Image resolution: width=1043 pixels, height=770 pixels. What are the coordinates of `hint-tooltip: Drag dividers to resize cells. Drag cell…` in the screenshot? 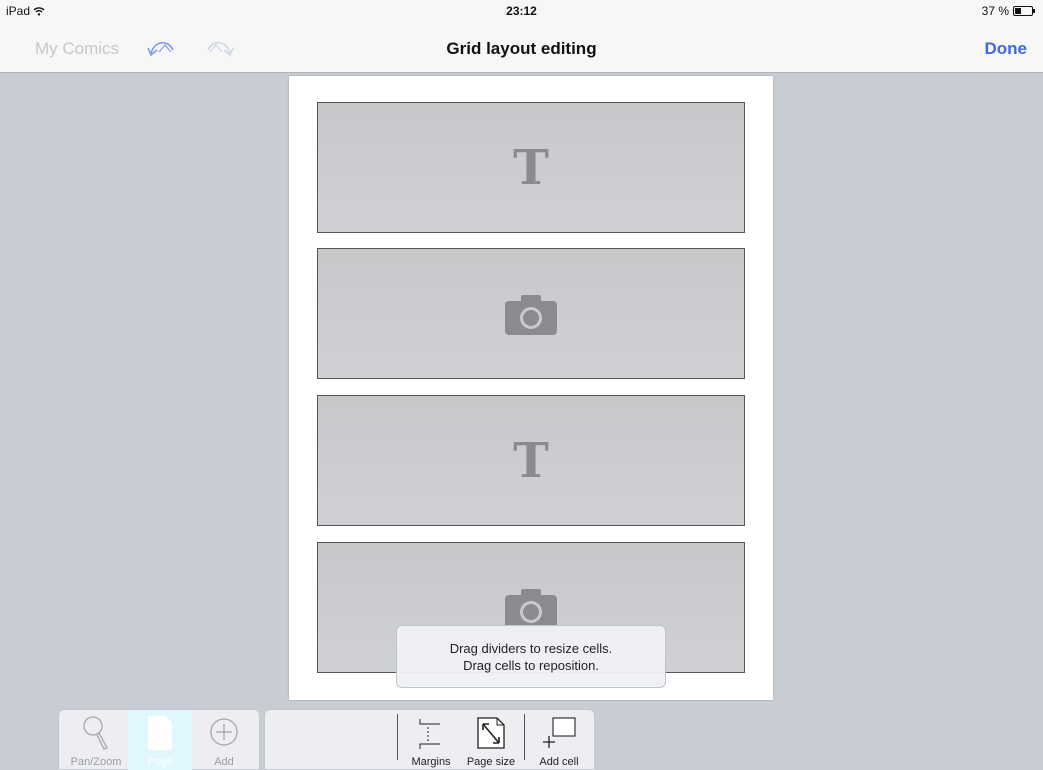 It's located at (531, 656).